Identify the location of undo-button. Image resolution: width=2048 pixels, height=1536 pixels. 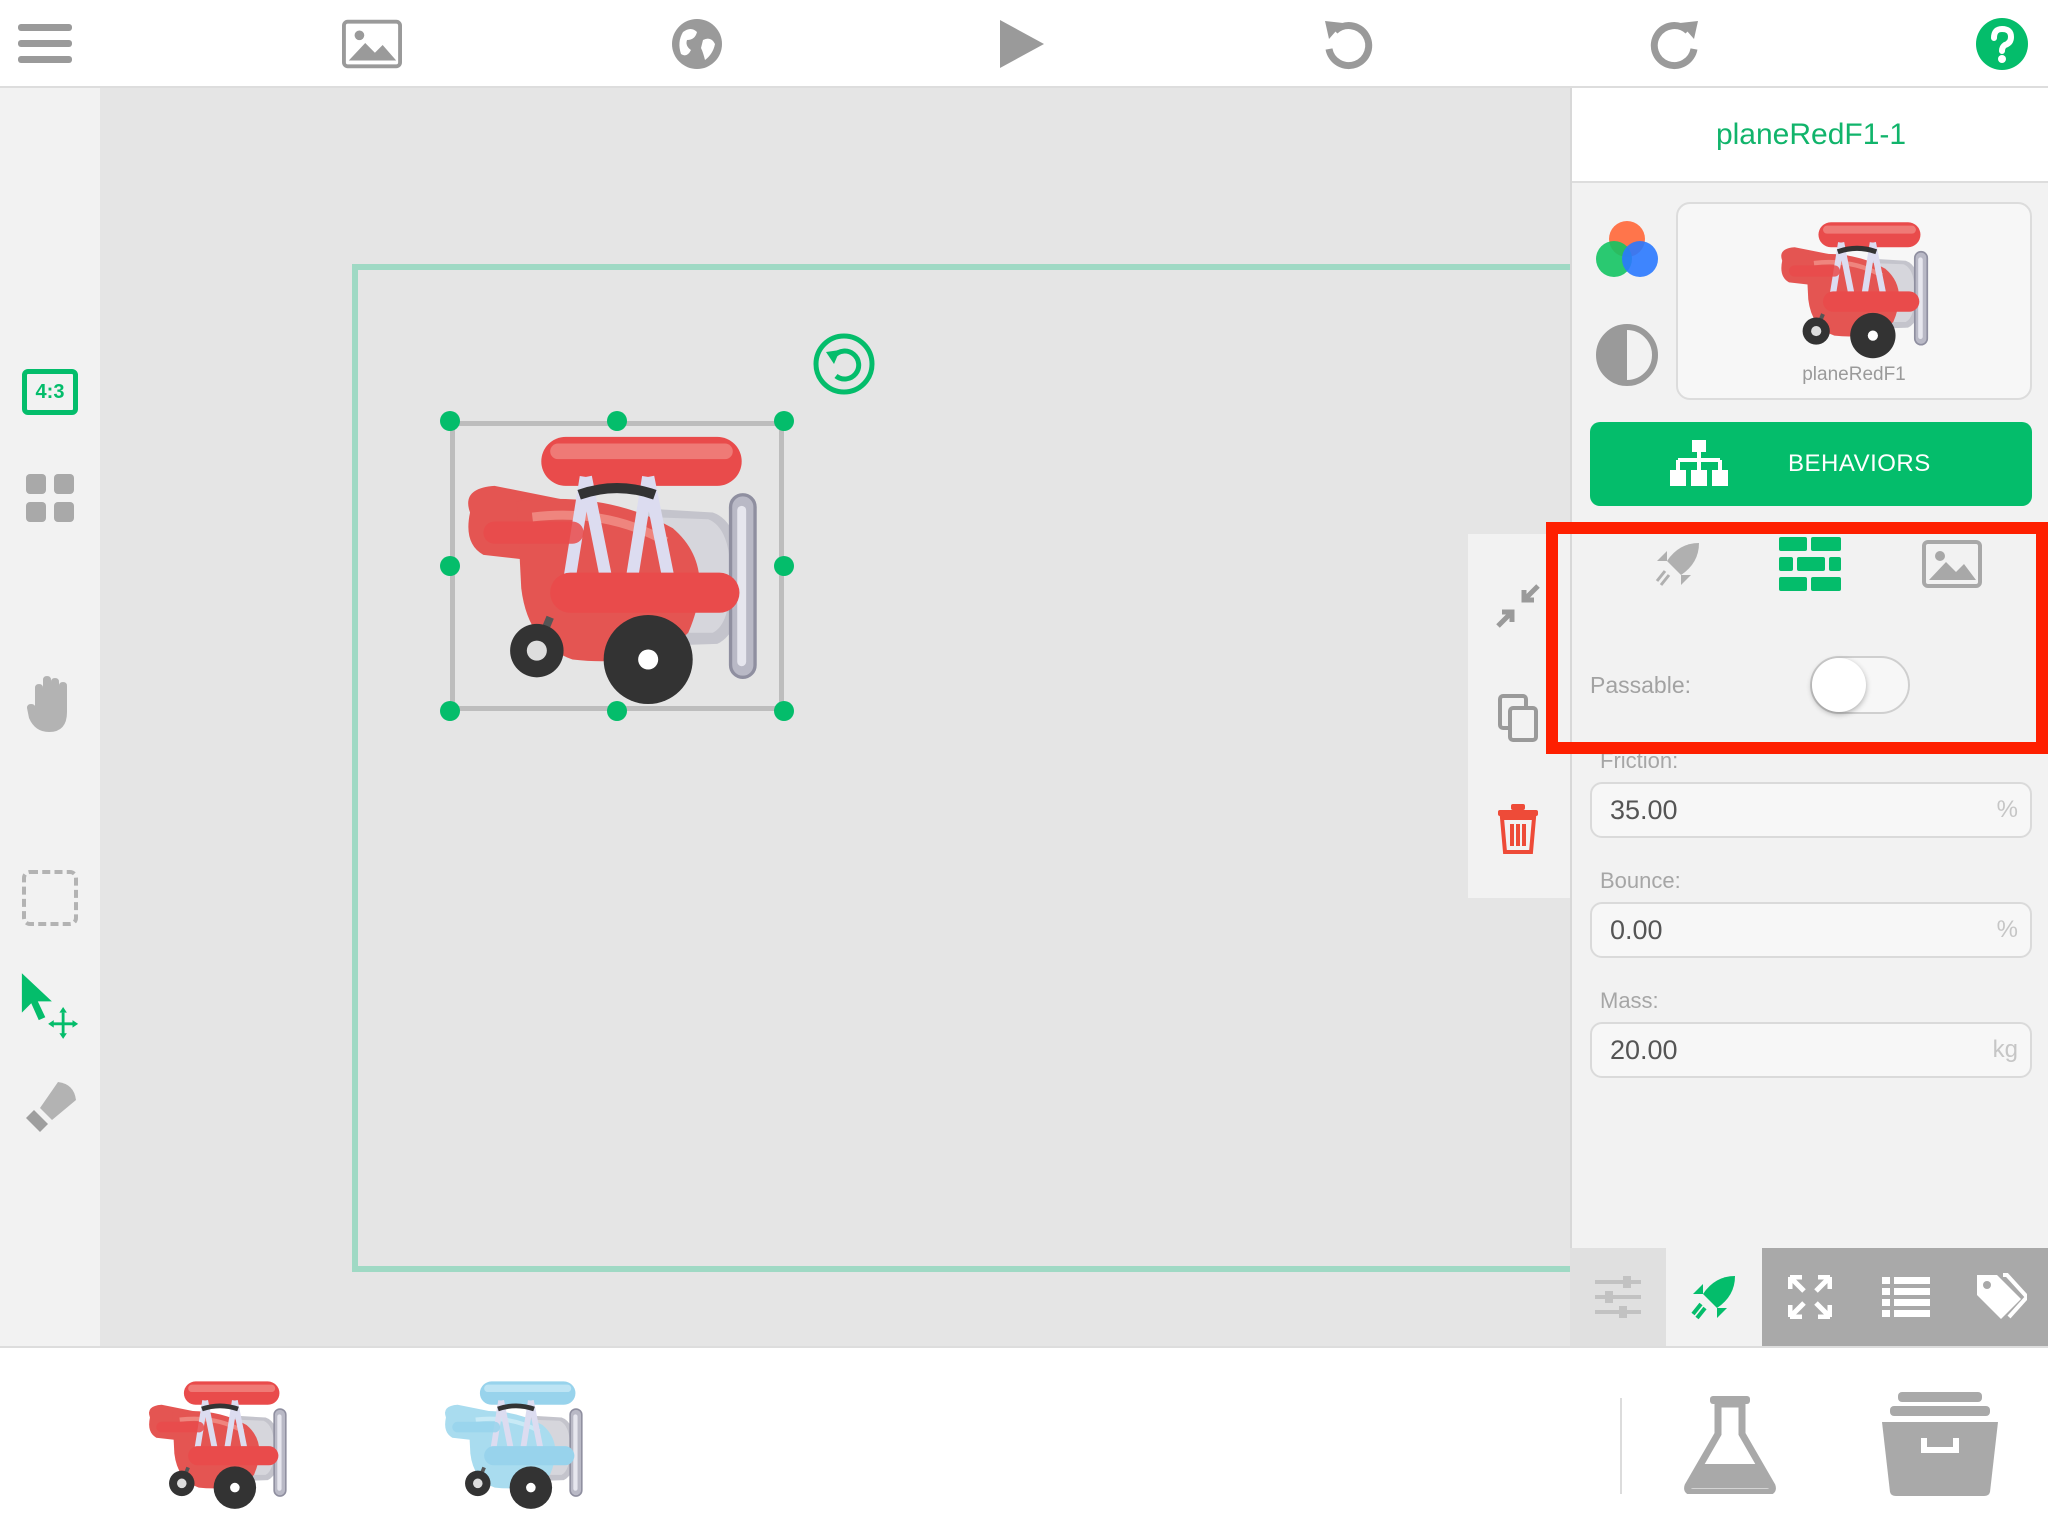
(1348, 44).